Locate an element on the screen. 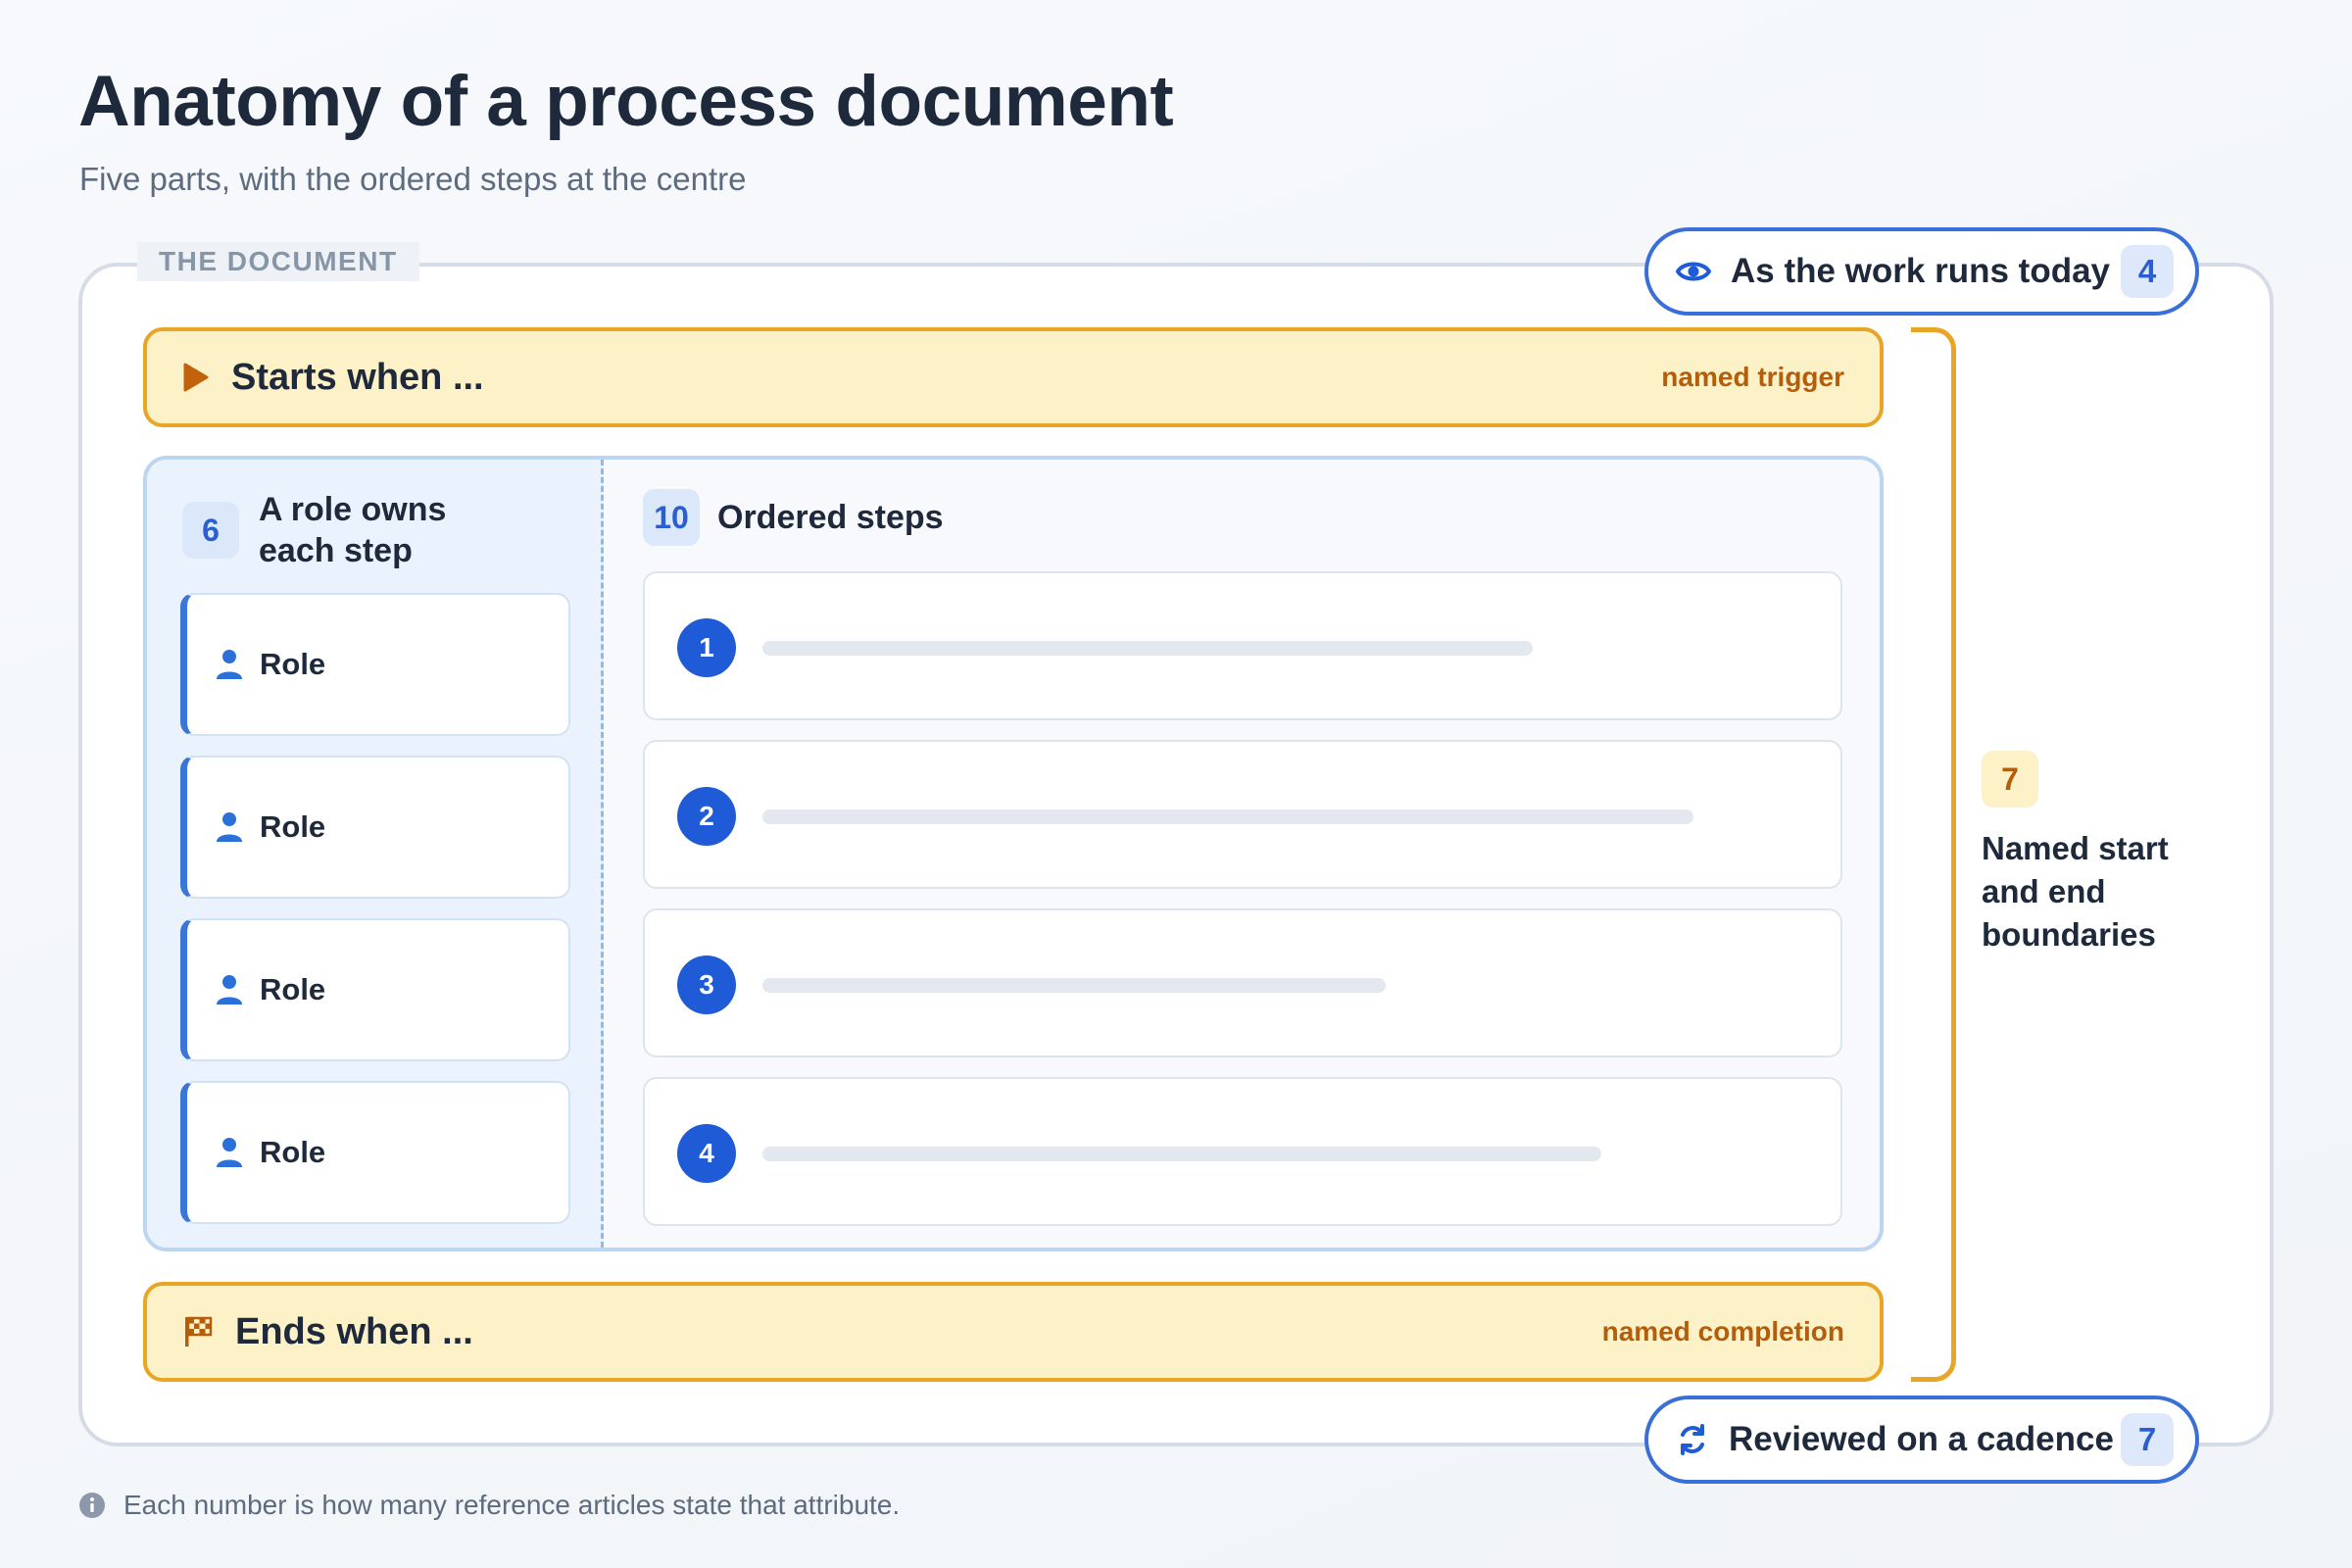 The image size is (2352, 1568). document-tag: THE DOCUMENT is located at coordinates (278, 261).